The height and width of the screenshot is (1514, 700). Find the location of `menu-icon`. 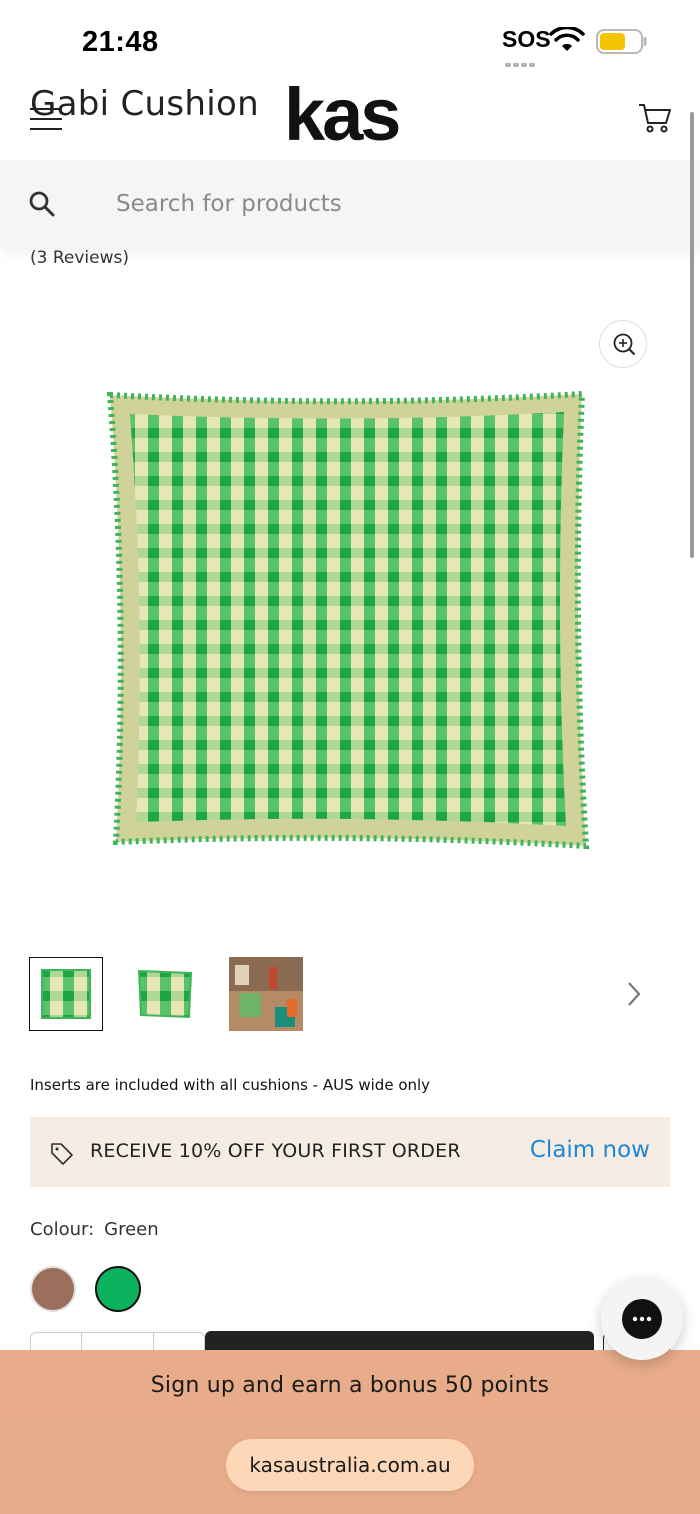

menu-icon is located at coordinates (46, 119).